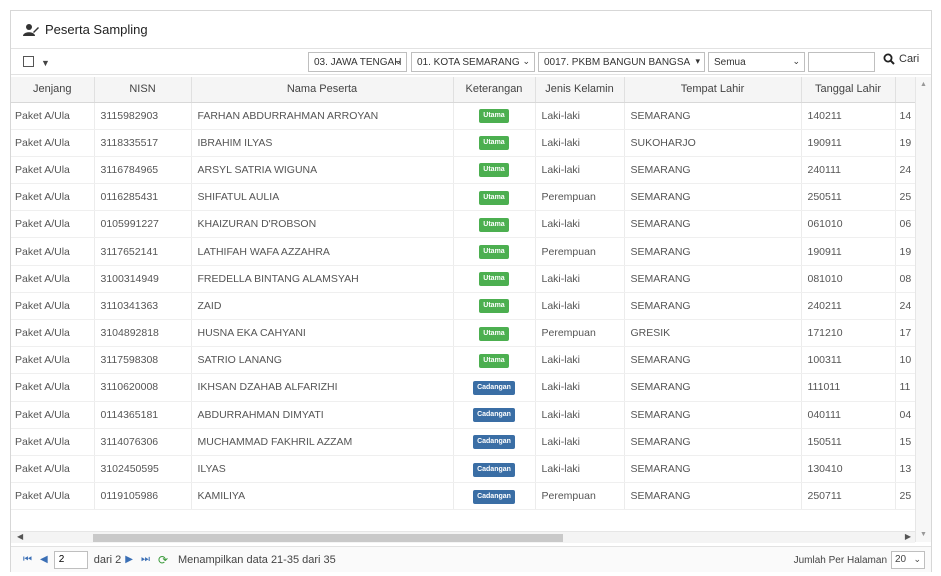 The image size is (941, 576). What do you see at coordinates (848, 116) in the screenshot?
I see `cell-tanggal-lahir: 140211` at bounding box center [848, 116].